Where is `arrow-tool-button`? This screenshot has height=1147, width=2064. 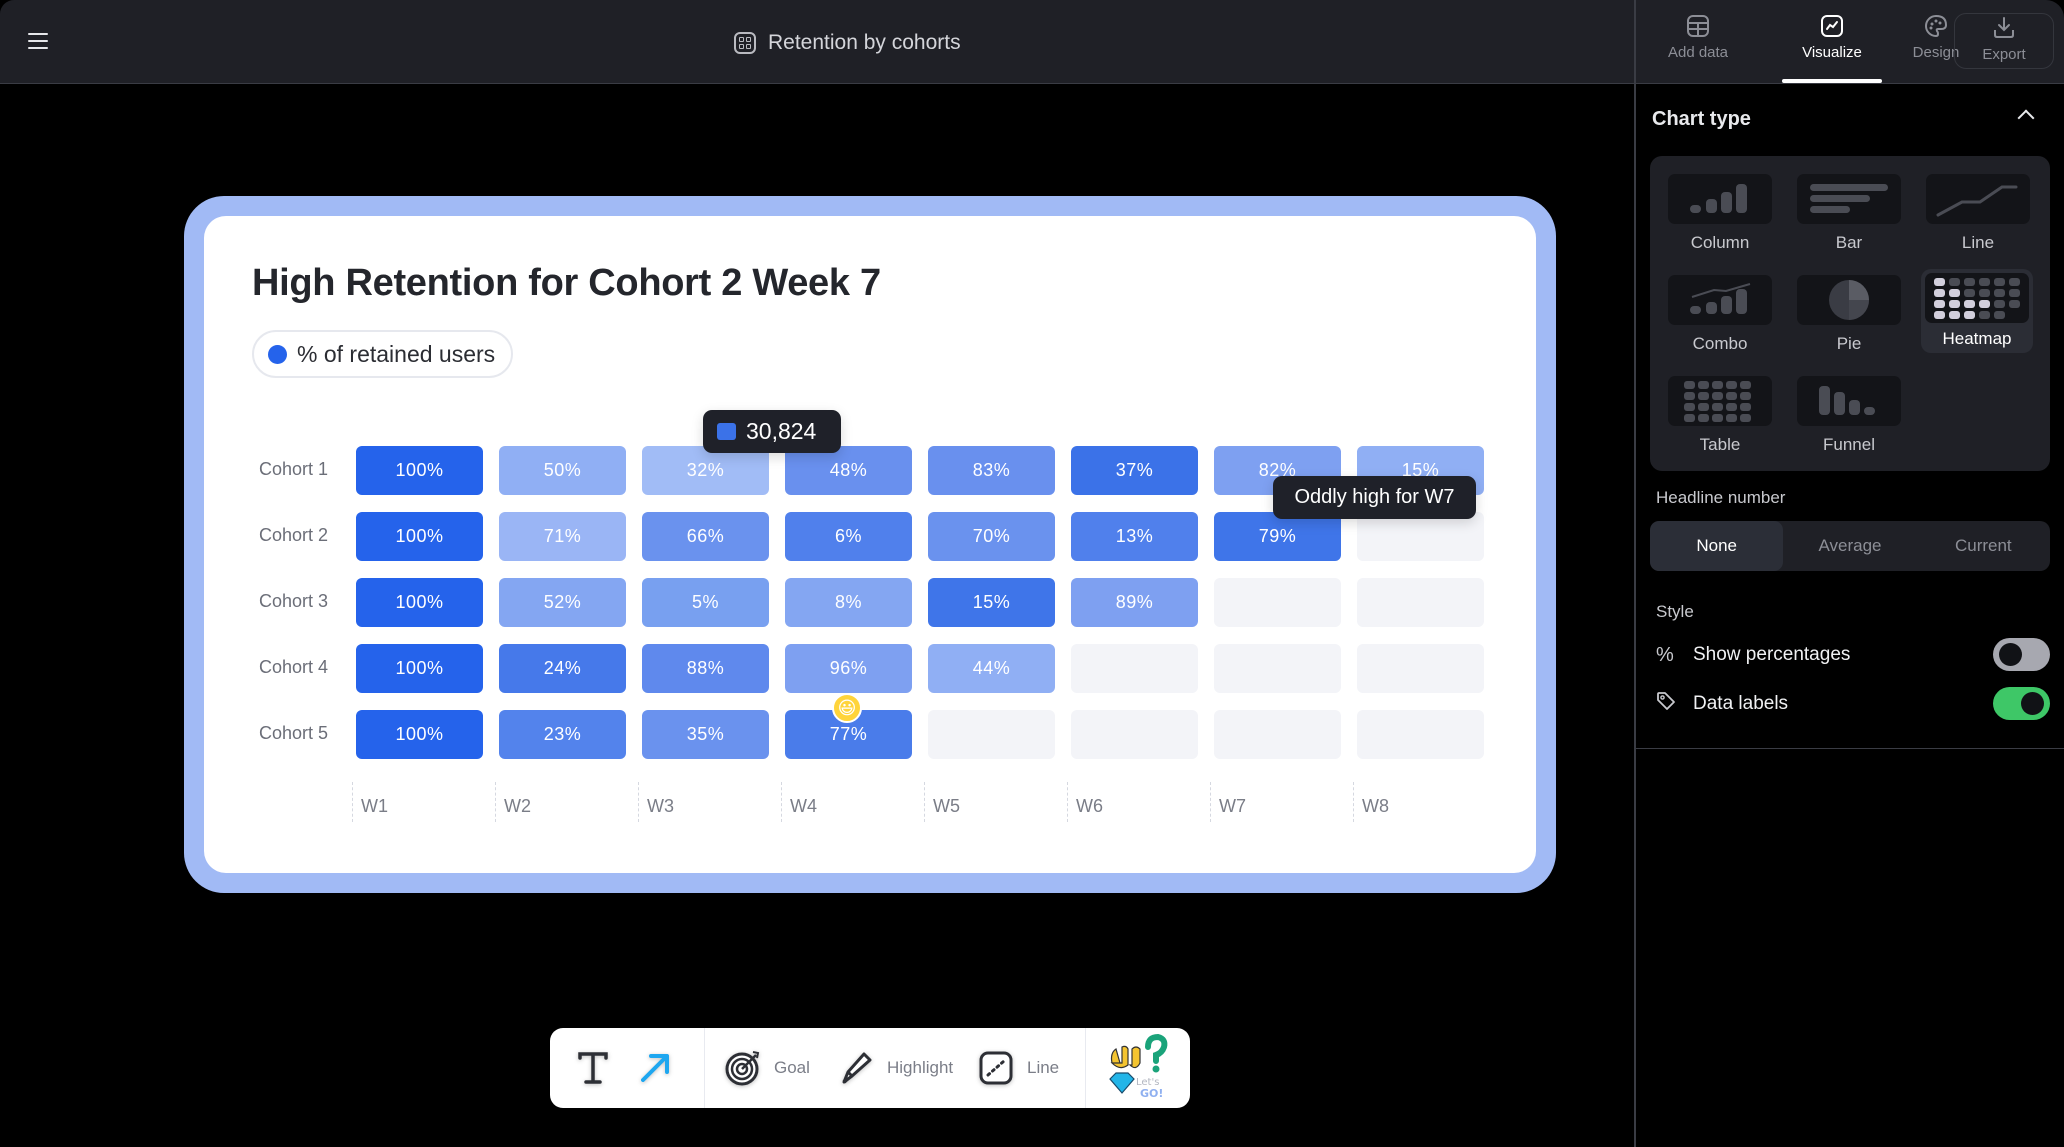 arrow-tool-button is located at coordinates (655, 1068).